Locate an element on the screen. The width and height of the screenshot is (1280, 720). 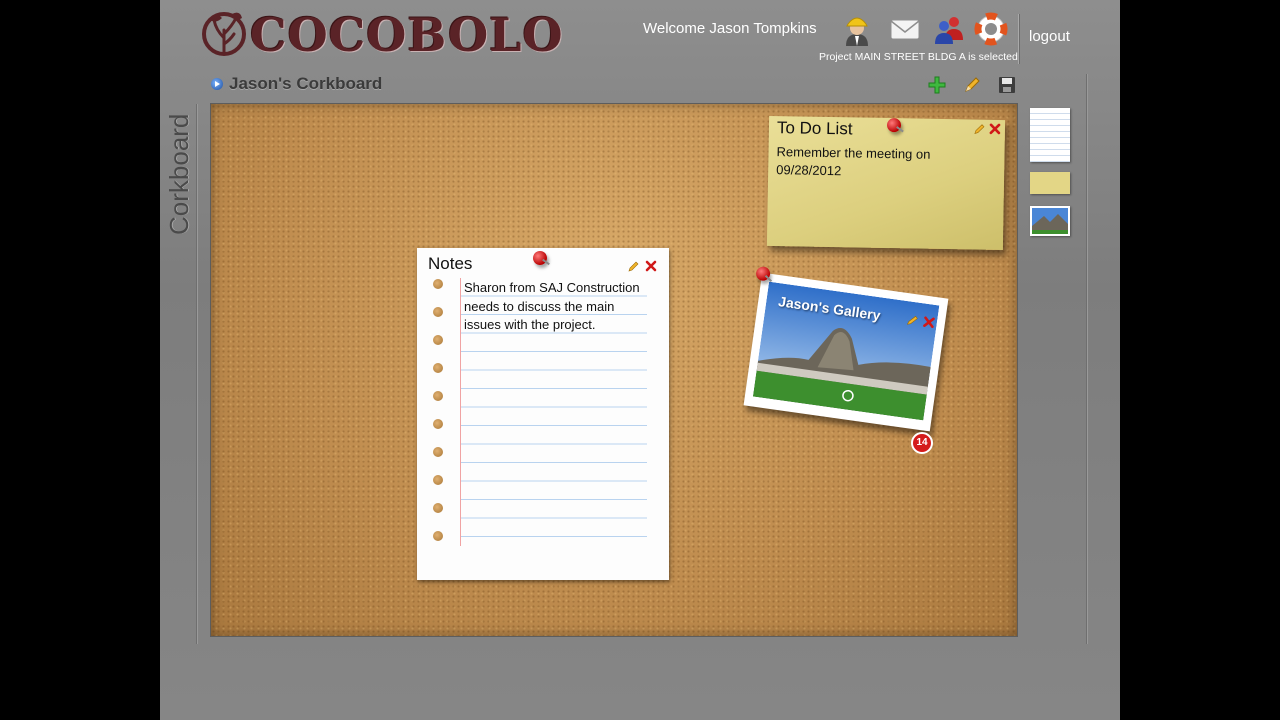
brand-name: COCOBOLO is located at coordinates (407, 35).